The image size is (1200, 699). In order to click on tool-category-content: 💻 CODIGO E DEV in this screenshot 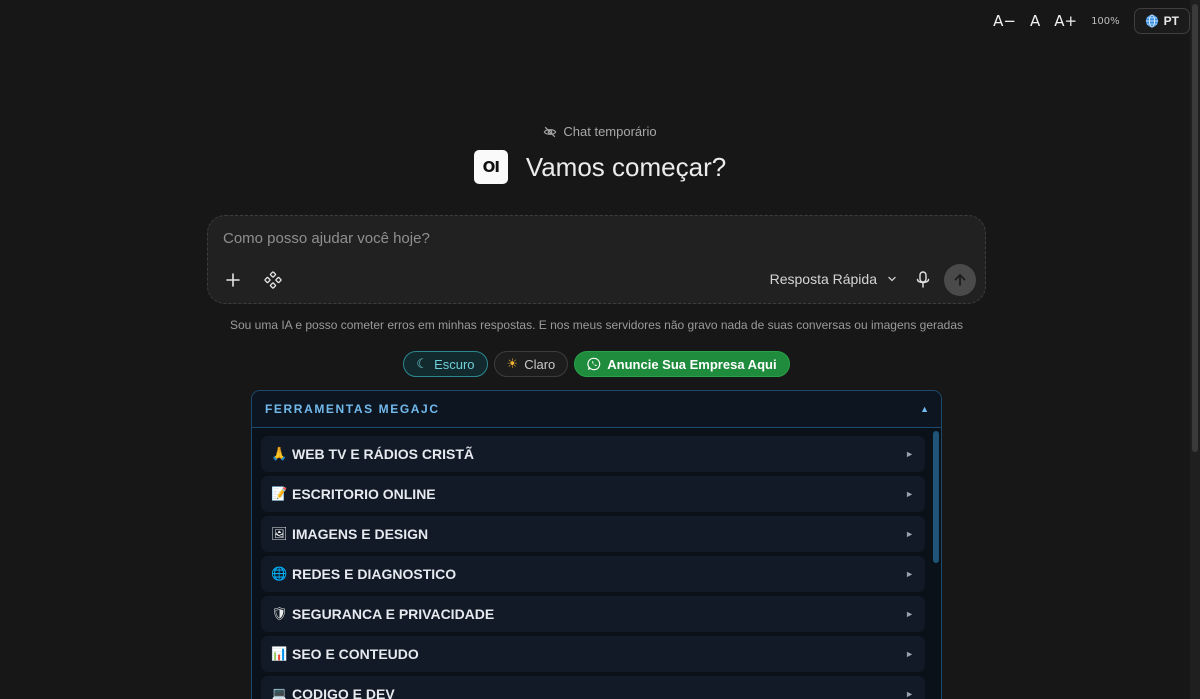, I will do `click(333, 692)`.